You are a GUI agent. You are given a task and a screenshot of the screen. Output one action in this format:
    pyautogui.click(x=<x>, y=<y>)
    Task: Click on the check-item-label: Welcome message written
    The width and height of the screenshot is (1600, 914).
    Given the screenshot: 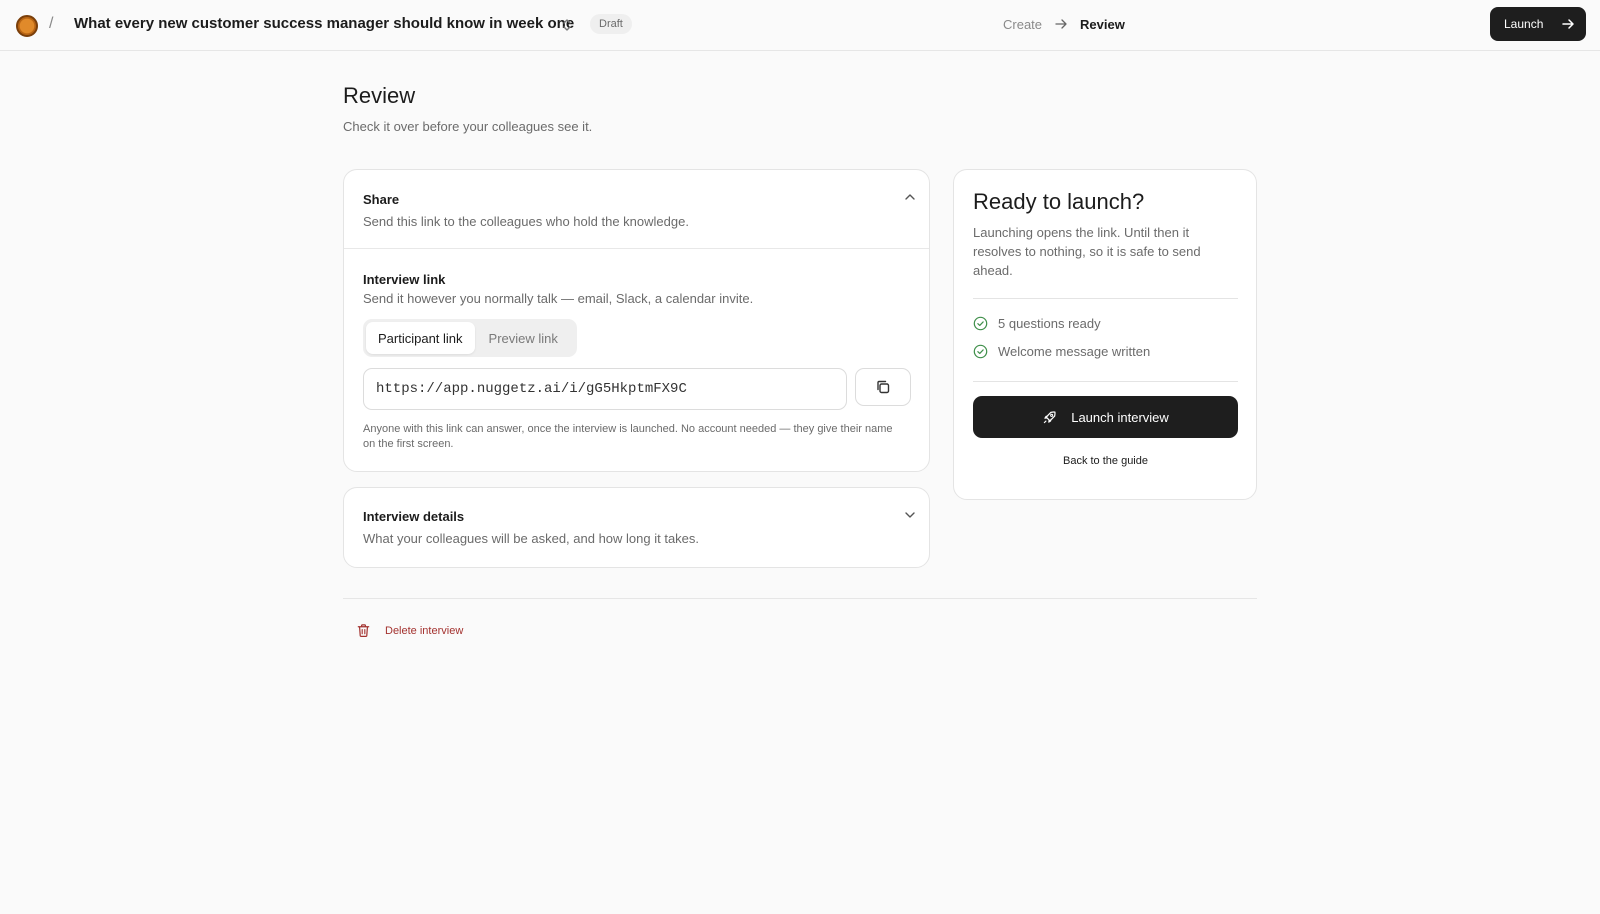 What is the action you would take?
    pyautogui.click(x=1074, y=351)
    